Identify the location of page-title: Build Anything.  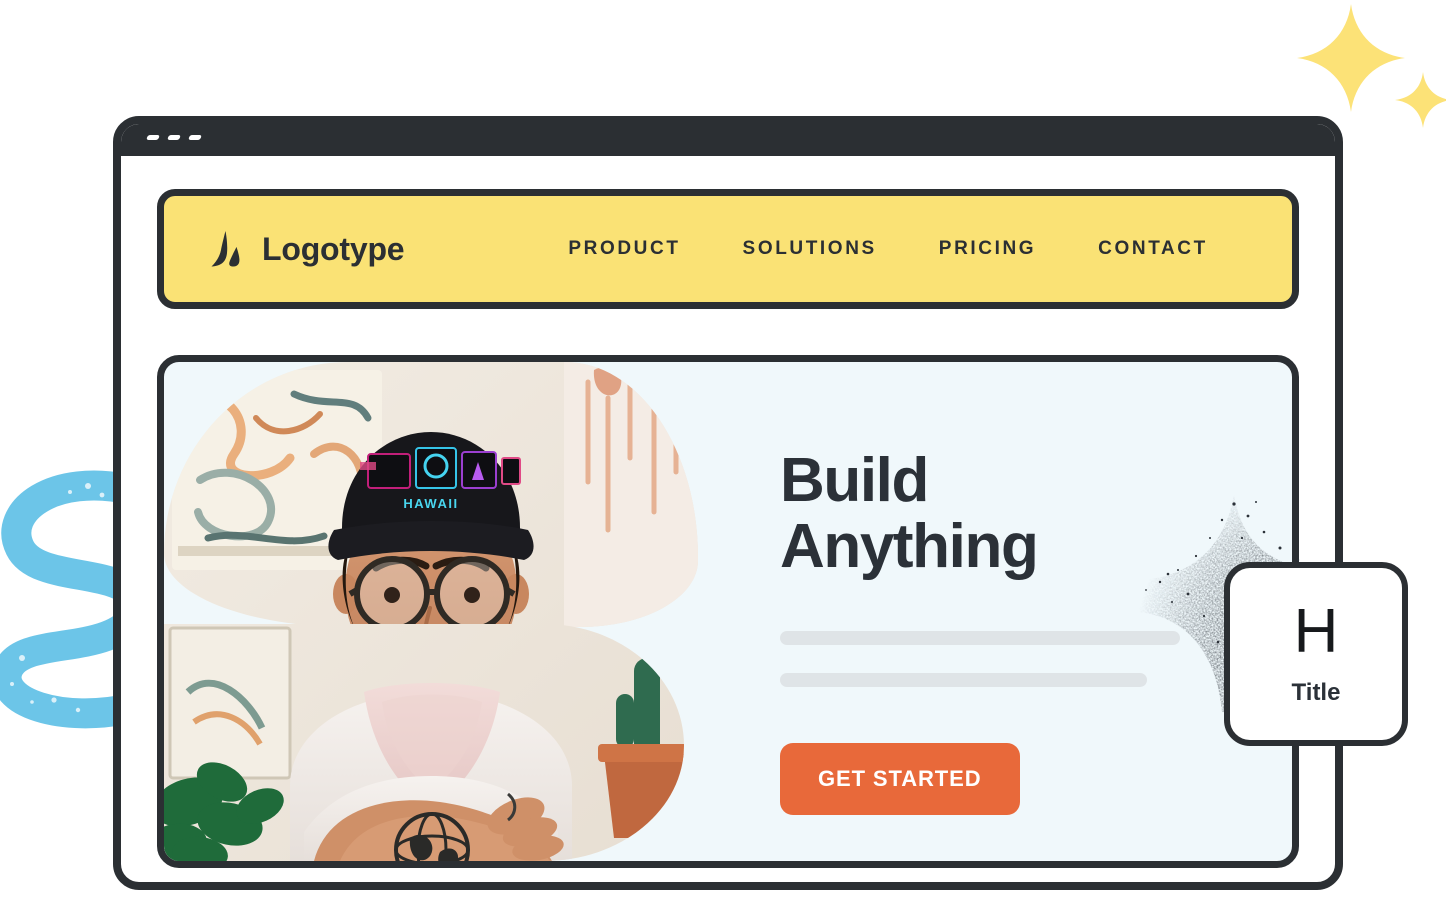
(909, 513).